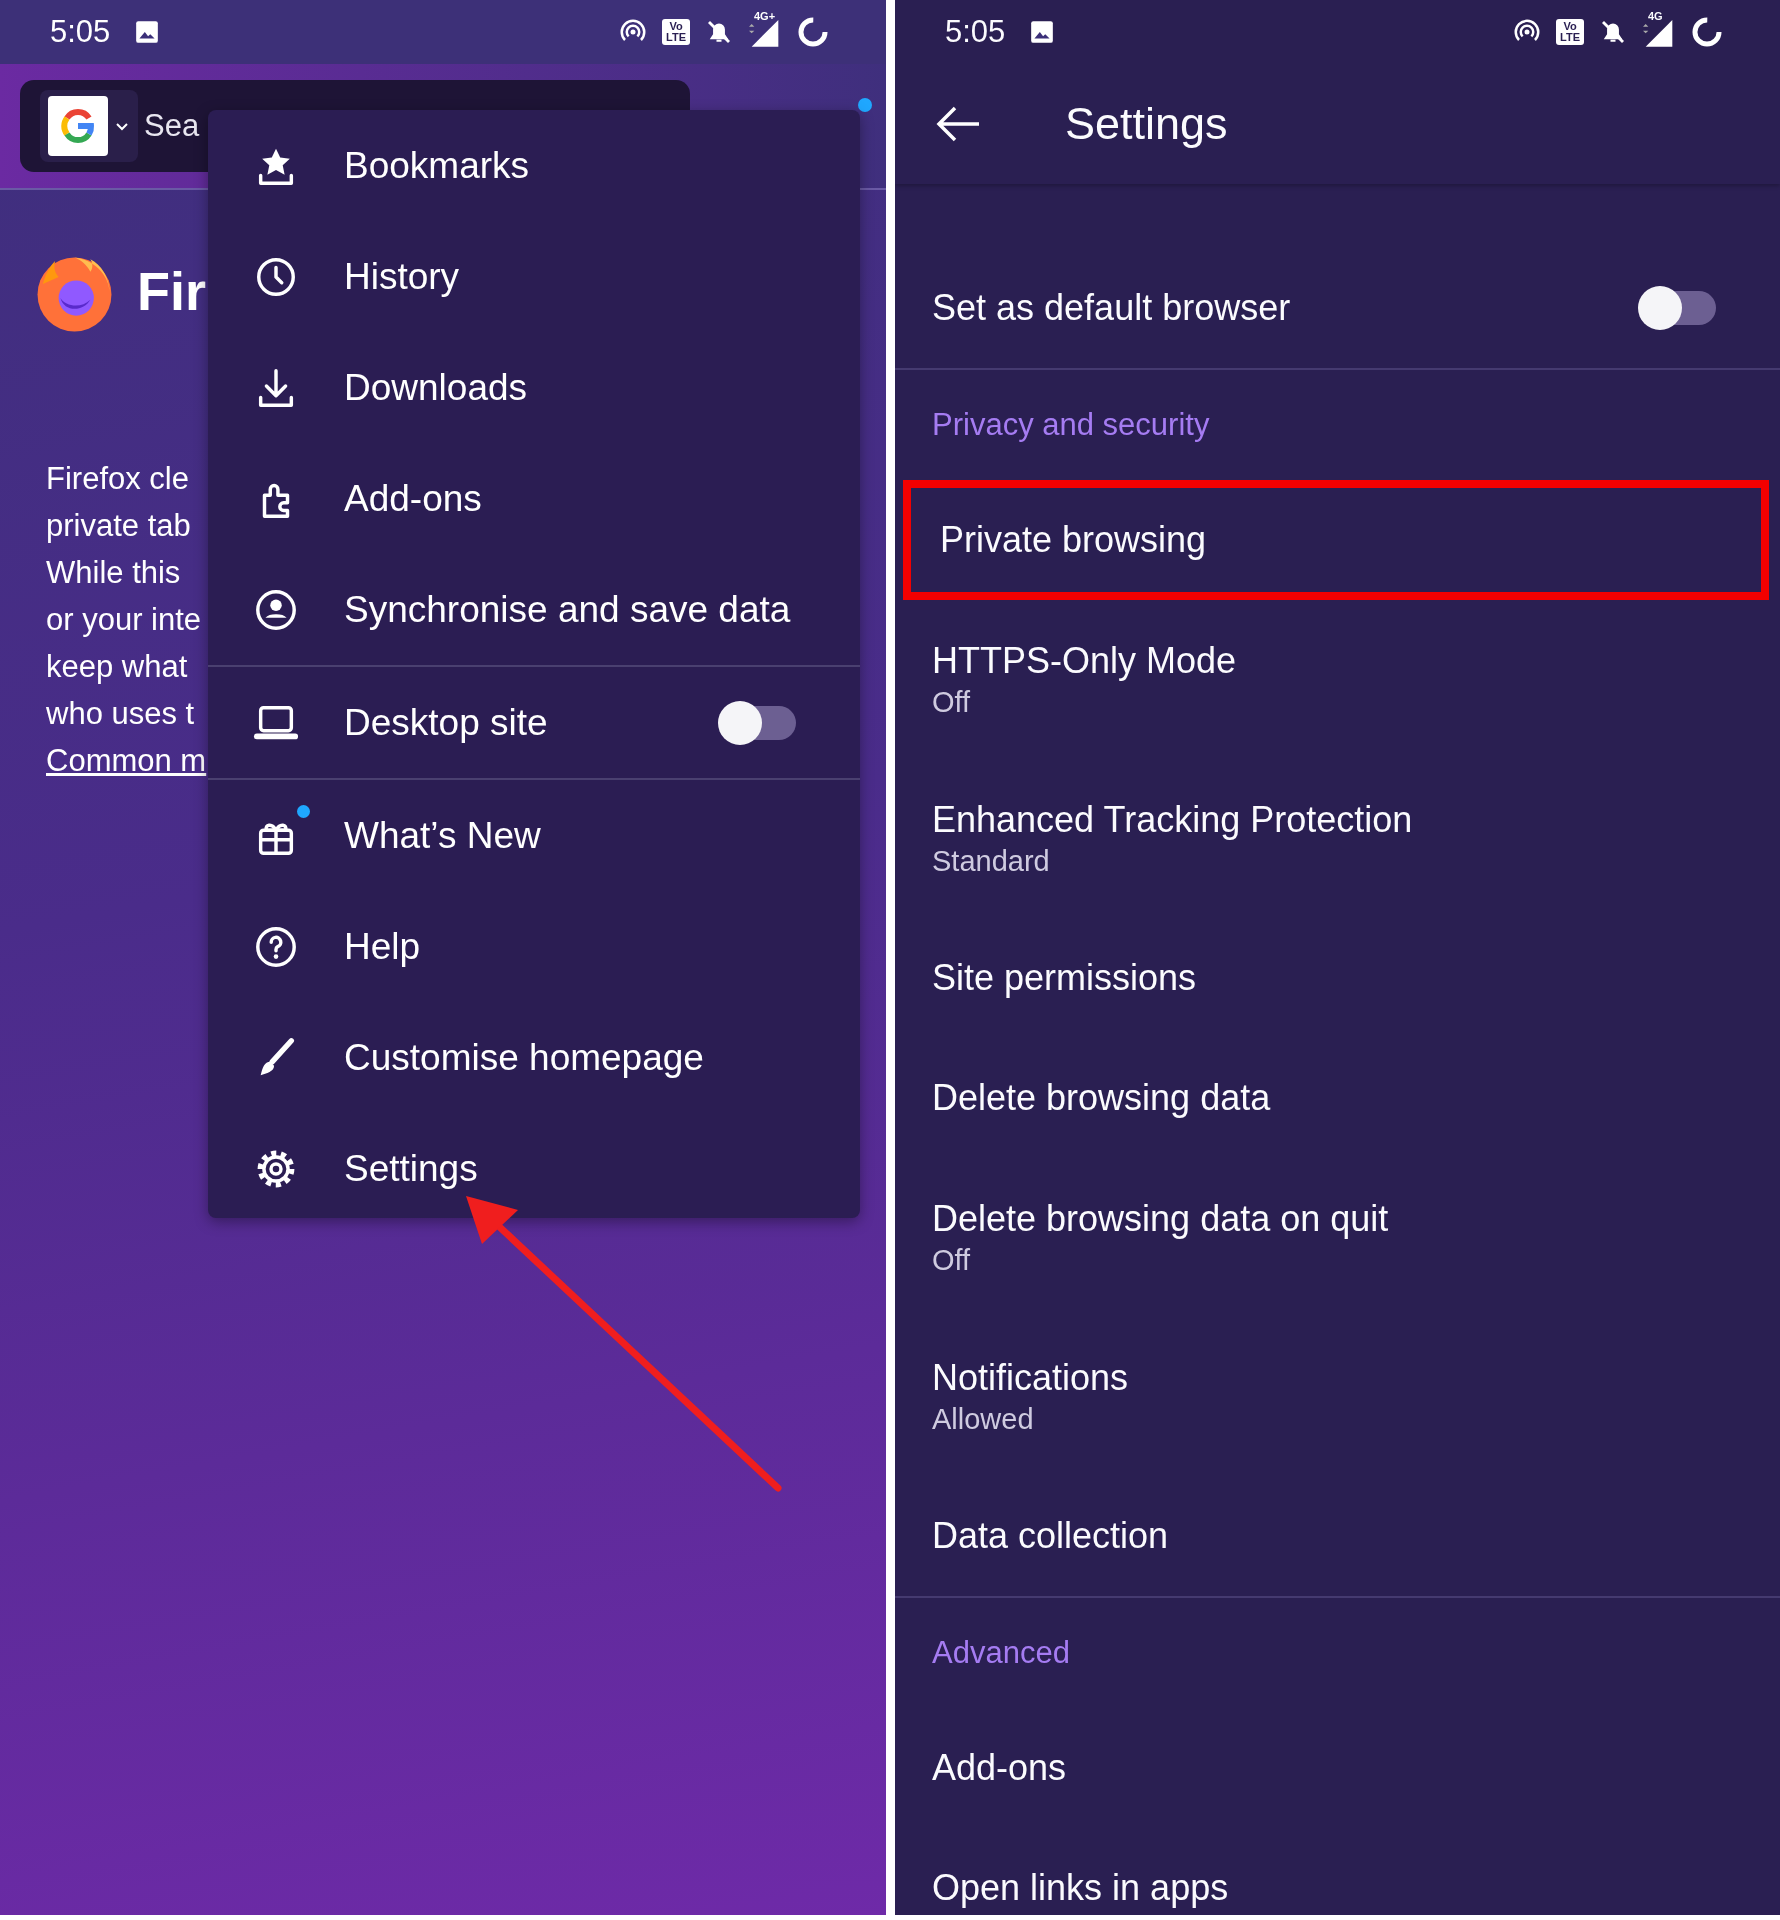 The width and height of the screenshot is (1780, 1920). Describe the element at coordinates (124, 620) in the screenshot. I see `paragraph-line: or your inte` at that location.